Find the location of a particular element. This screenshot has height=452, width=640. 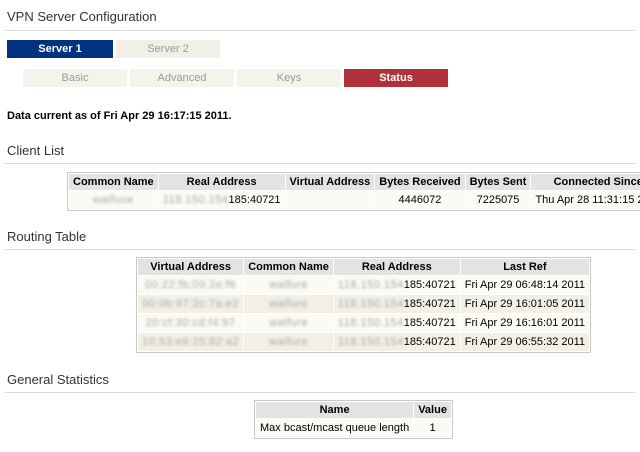

virtual-address-cell is located at coordinates (330, 200).